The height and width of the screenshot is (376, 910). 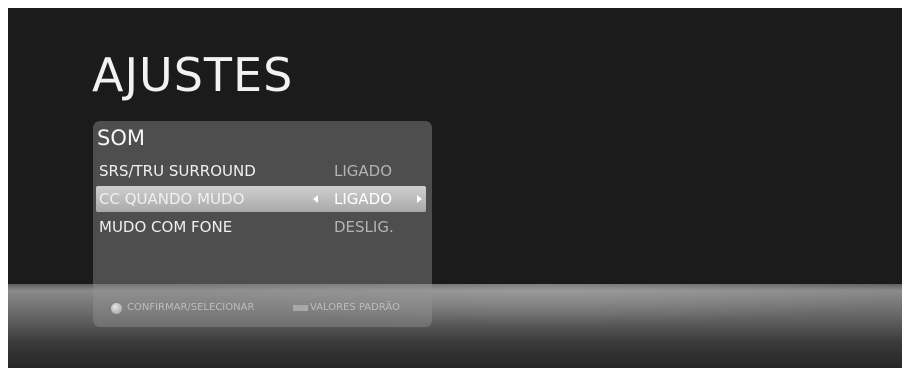 What do you see at coordinates (300, 308) in the screenshot?
I see `rect-button-icon` at bounding box center [300, 308].